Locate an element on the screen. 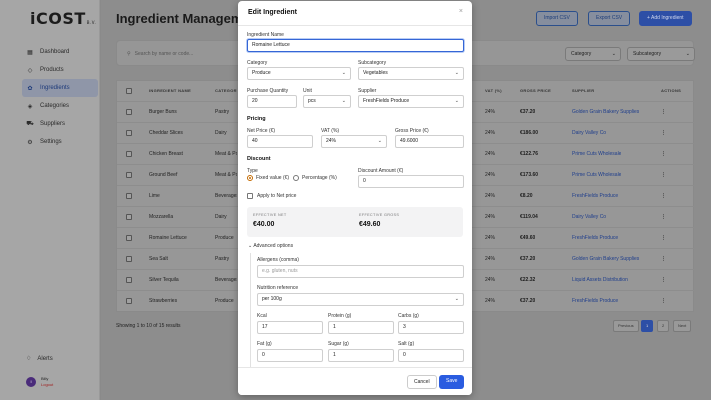  header-category: CATEGORY is located at coordinates (226, 91).